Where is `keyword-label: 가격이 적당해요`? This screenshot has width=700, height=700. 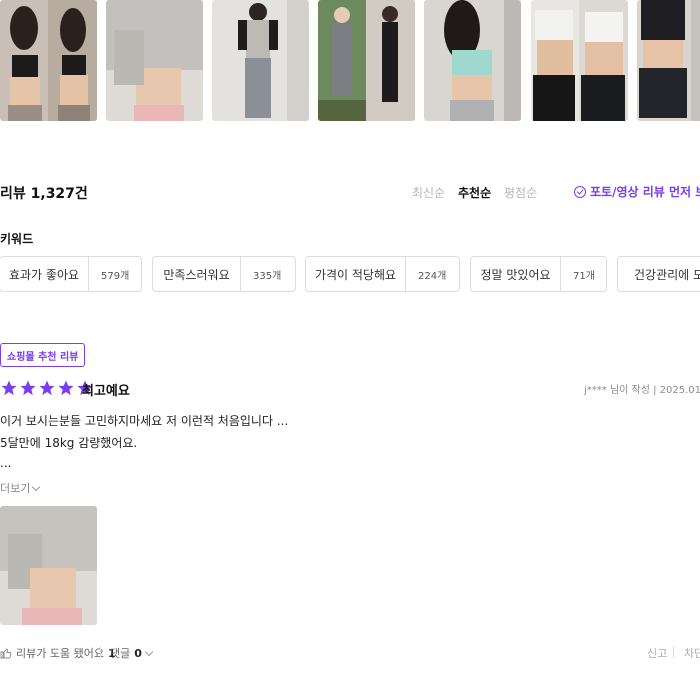
keyword-label: 가격이 적당해요 is located at coordinates (356, 274).